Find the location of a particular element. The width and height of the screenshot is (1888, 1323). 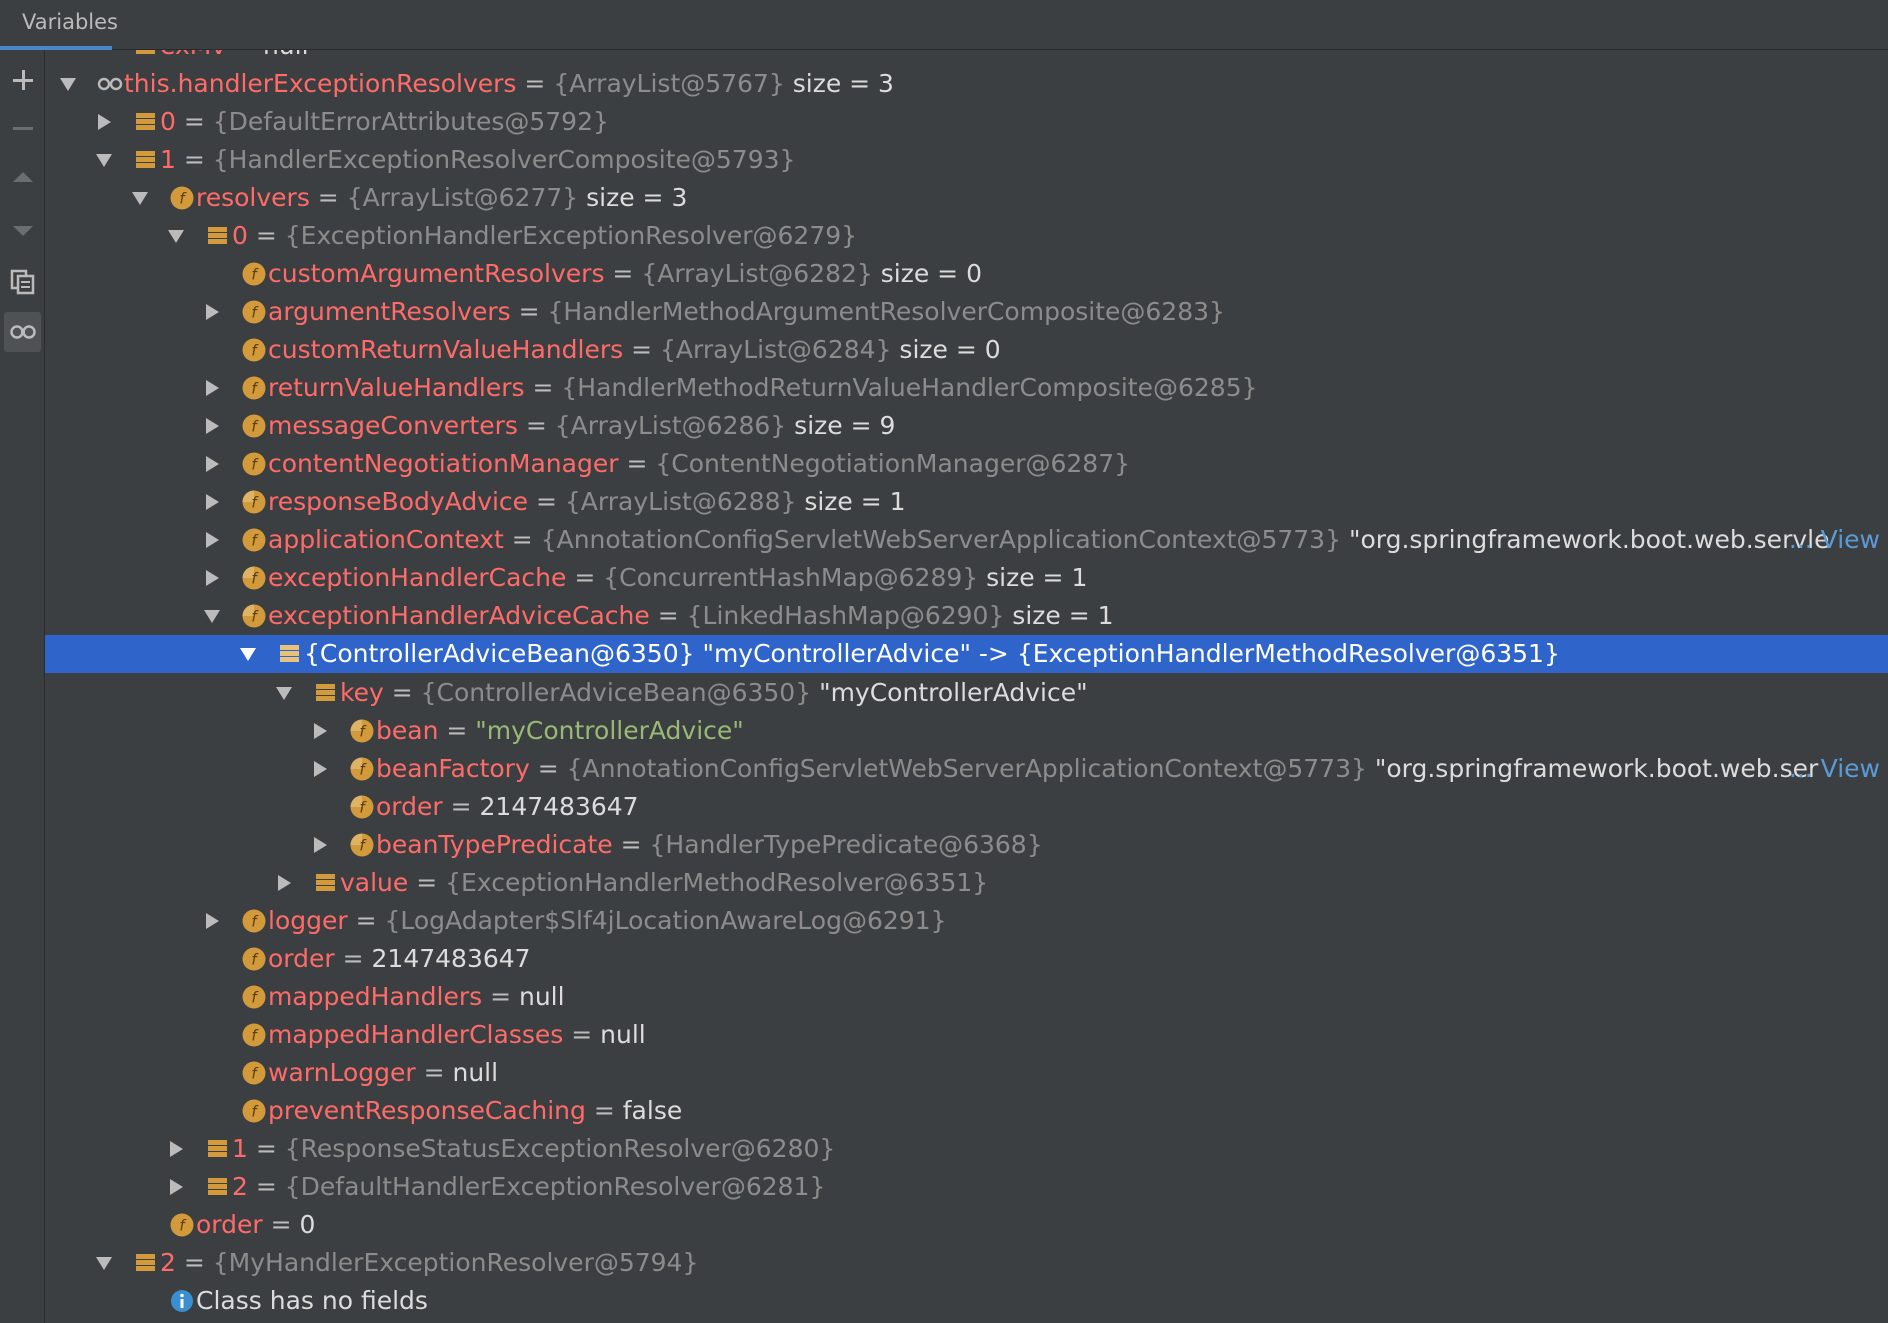

tree-row: f mappedHandlers = null is located at coordinates (966, 997).